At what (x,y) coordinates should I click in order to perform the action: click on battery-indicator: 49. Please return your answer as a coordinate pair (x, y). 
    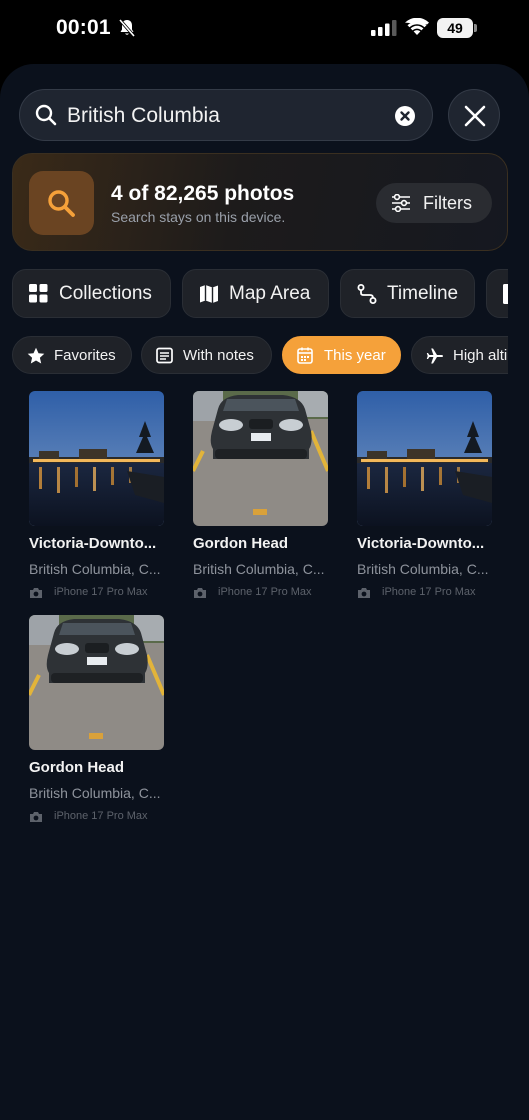
    Looking at the image, I should click on (457, 28).